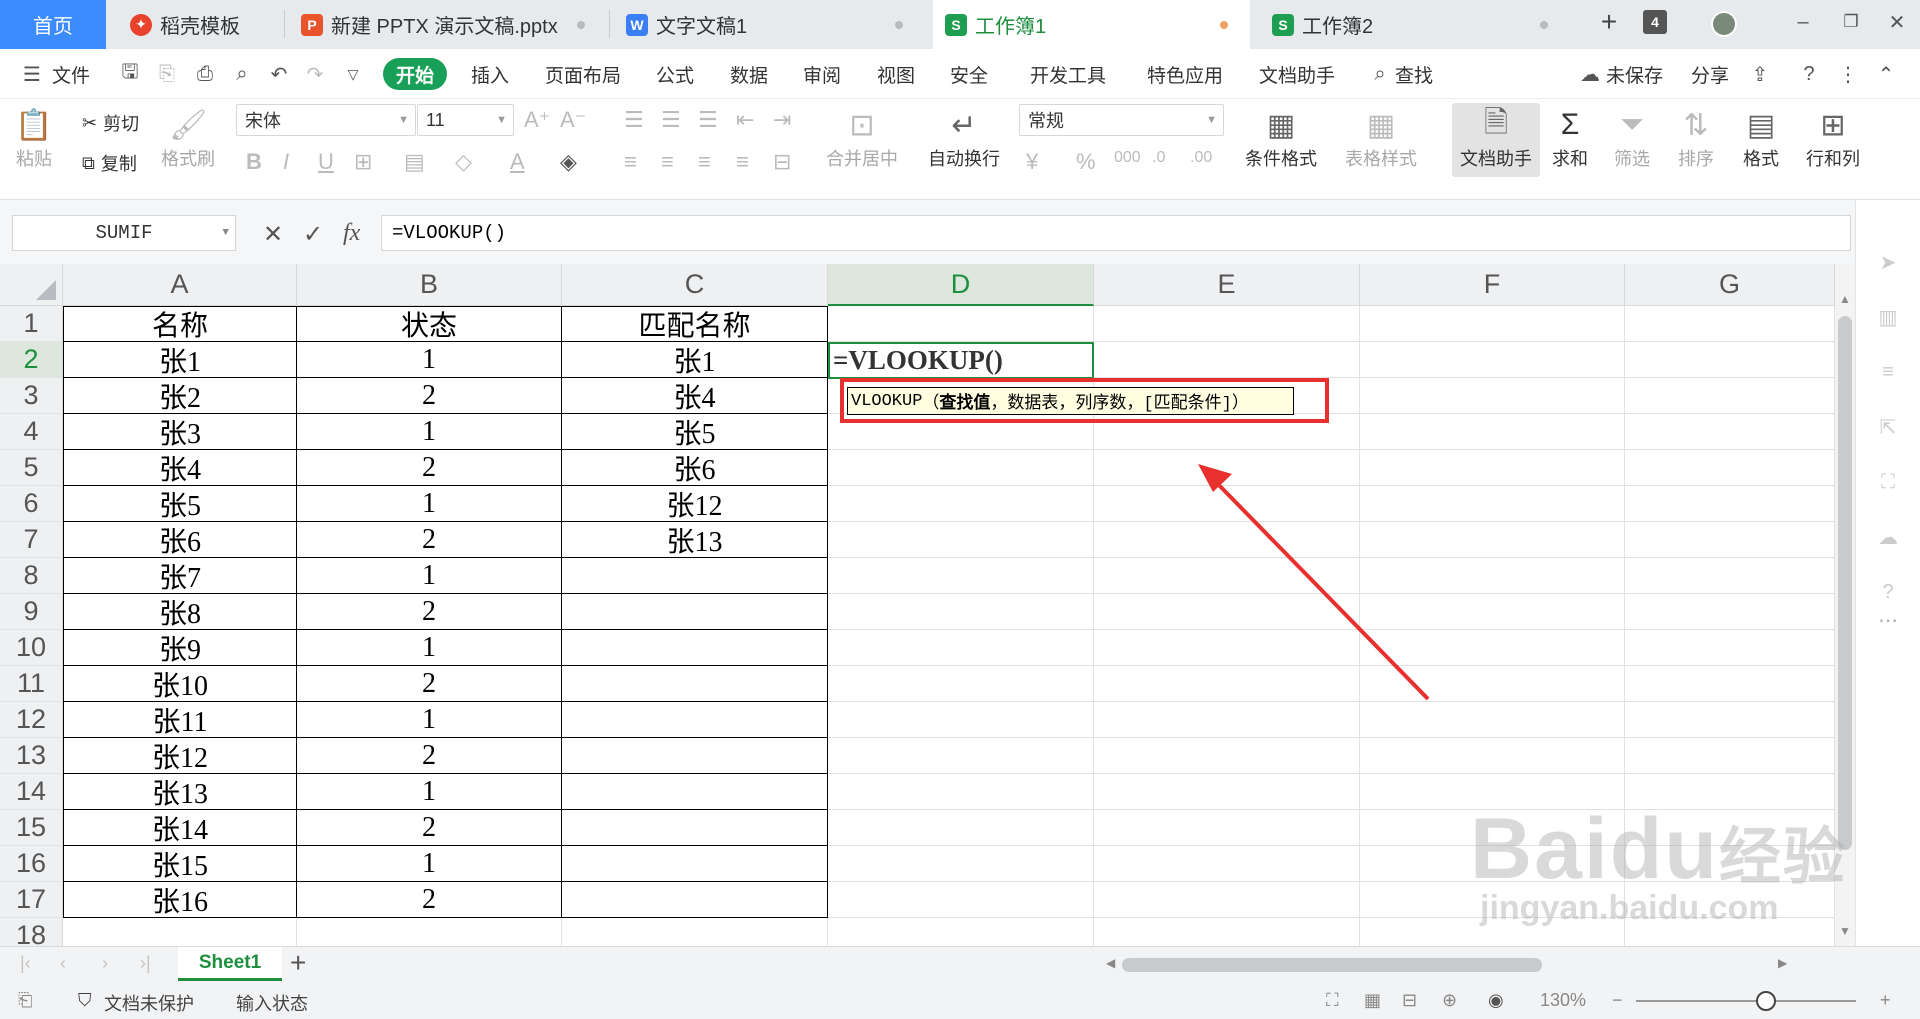 The height and width of the screenshot is (1019, 1920). What do you see at coordinates (1227, 792) in the screenshot?
I see `cell-e14` at bounding box center [1227, 792].